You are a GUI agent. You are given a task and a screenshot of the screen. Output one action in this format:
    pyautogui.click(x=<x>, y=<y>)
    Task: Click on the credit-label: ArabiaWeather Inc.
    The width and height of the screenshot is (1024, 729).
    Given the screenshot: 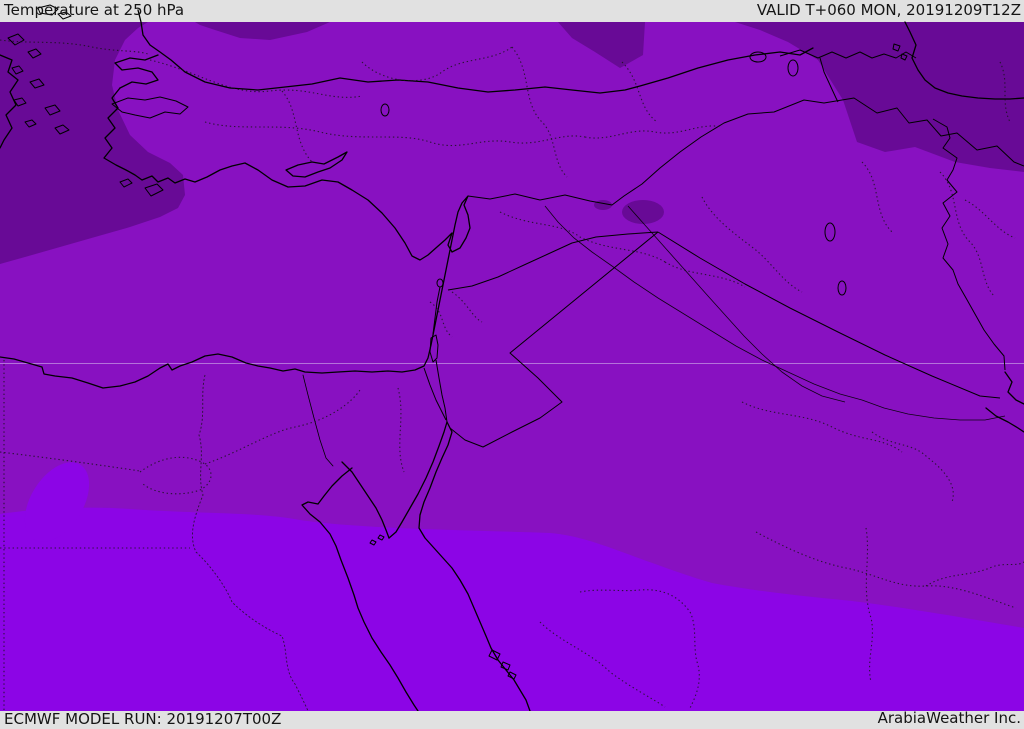 What is the action you would take?
    pyautogui.click(x=949, y=718)
    